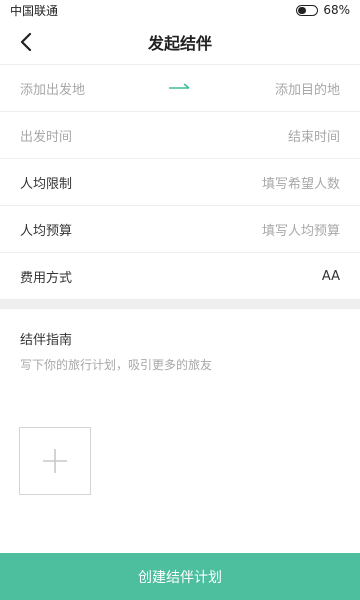 The height and width of the screenshot is (600, 360). I want to click on chevron-left-icon, so click(26, 42).